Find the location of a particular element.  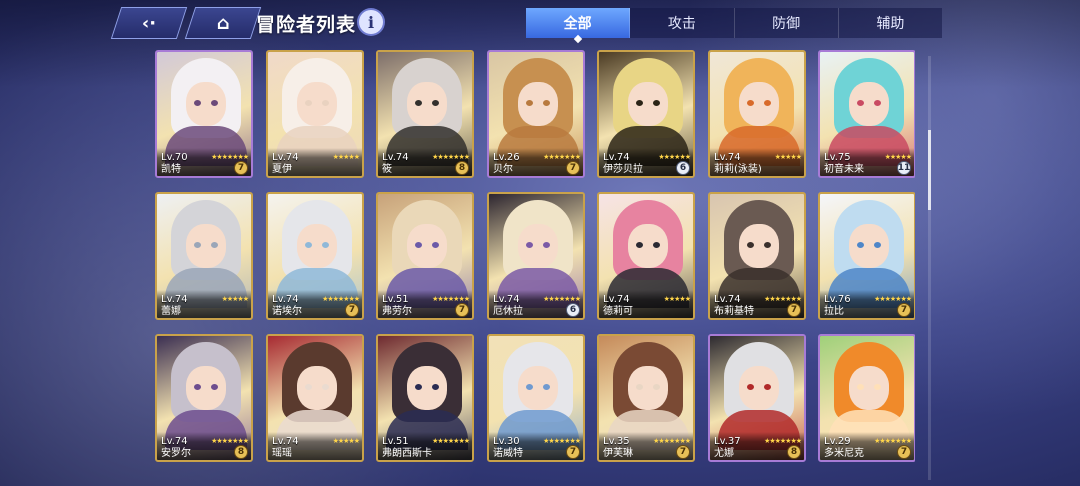

tab-label: 全部 is located at coordinates (577, 24).